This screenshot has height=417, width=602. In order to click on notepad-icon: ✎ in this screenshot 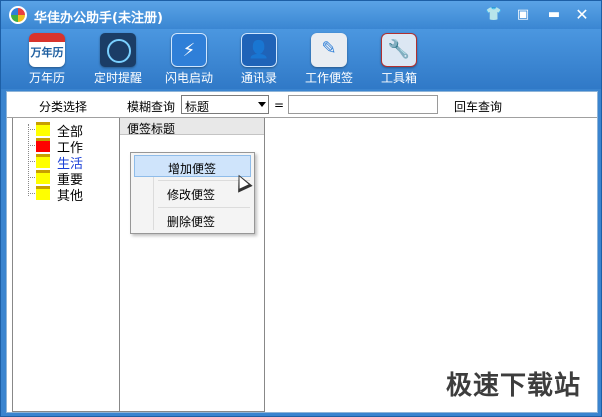, I will do `click(329, 50)`.